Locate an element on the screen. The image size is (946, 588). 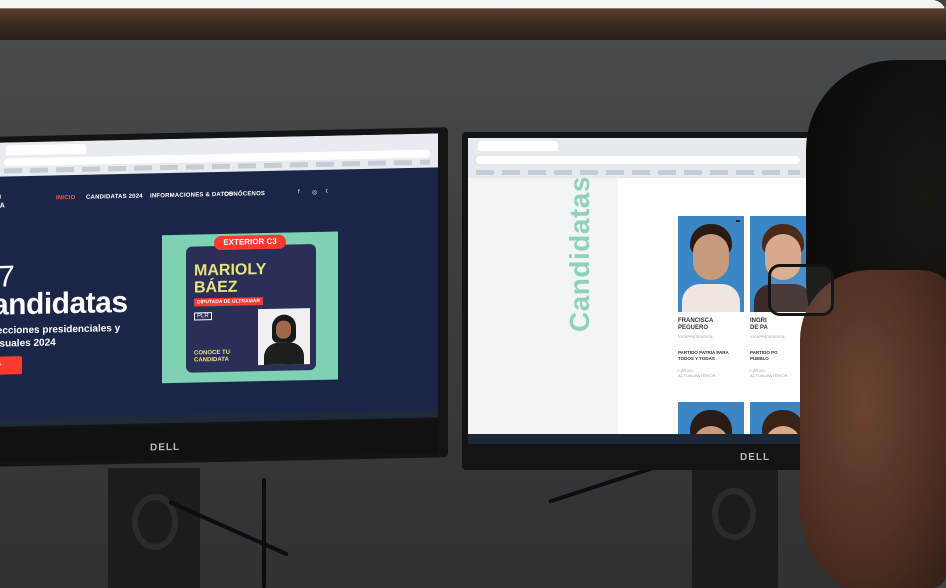
profile-name-line: INGRI is located at coordinates (758, 321).